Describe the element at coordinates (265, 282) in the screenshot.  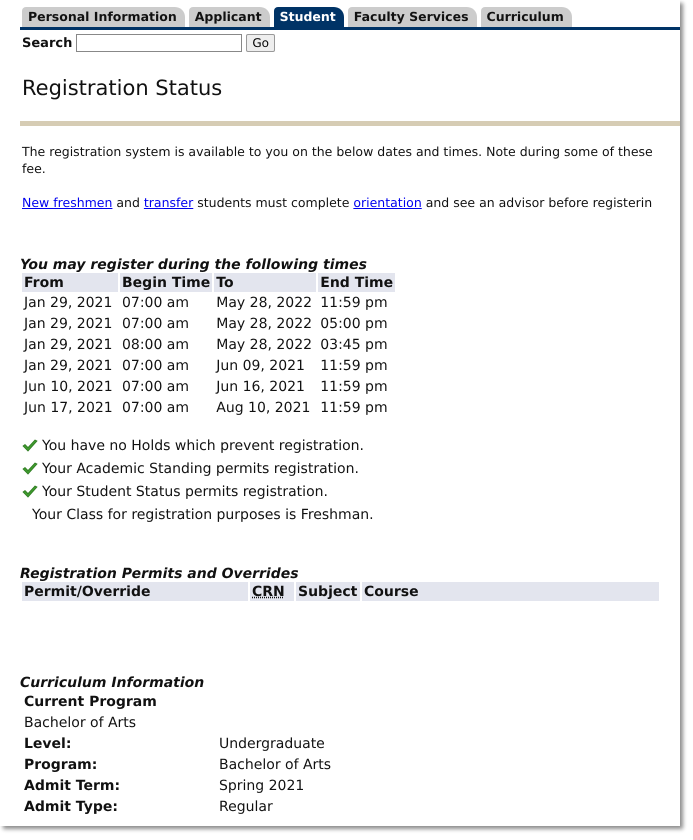
I see `column-header: To` at that location.